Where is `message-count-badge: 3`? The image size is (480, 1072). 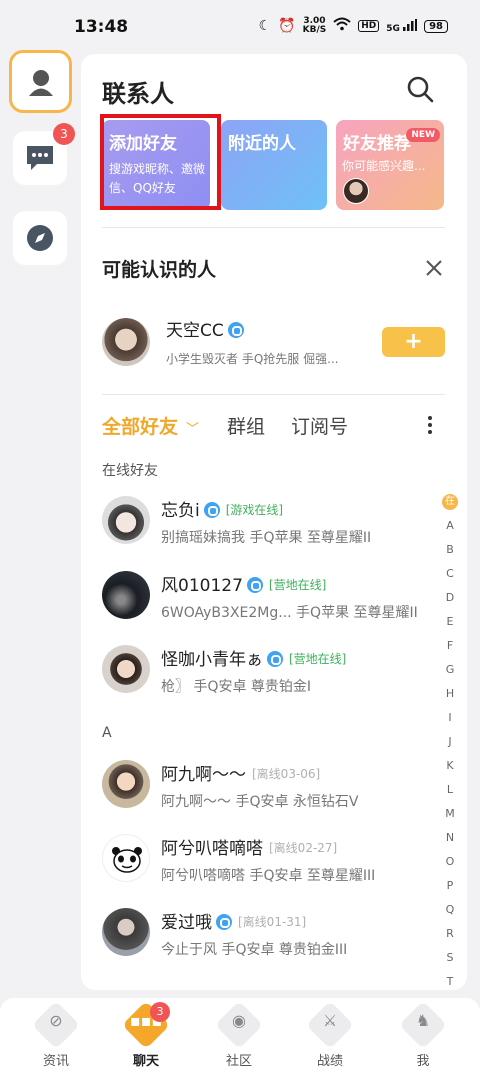 message-count-badge: 3 is located at coordinates (64, 134).